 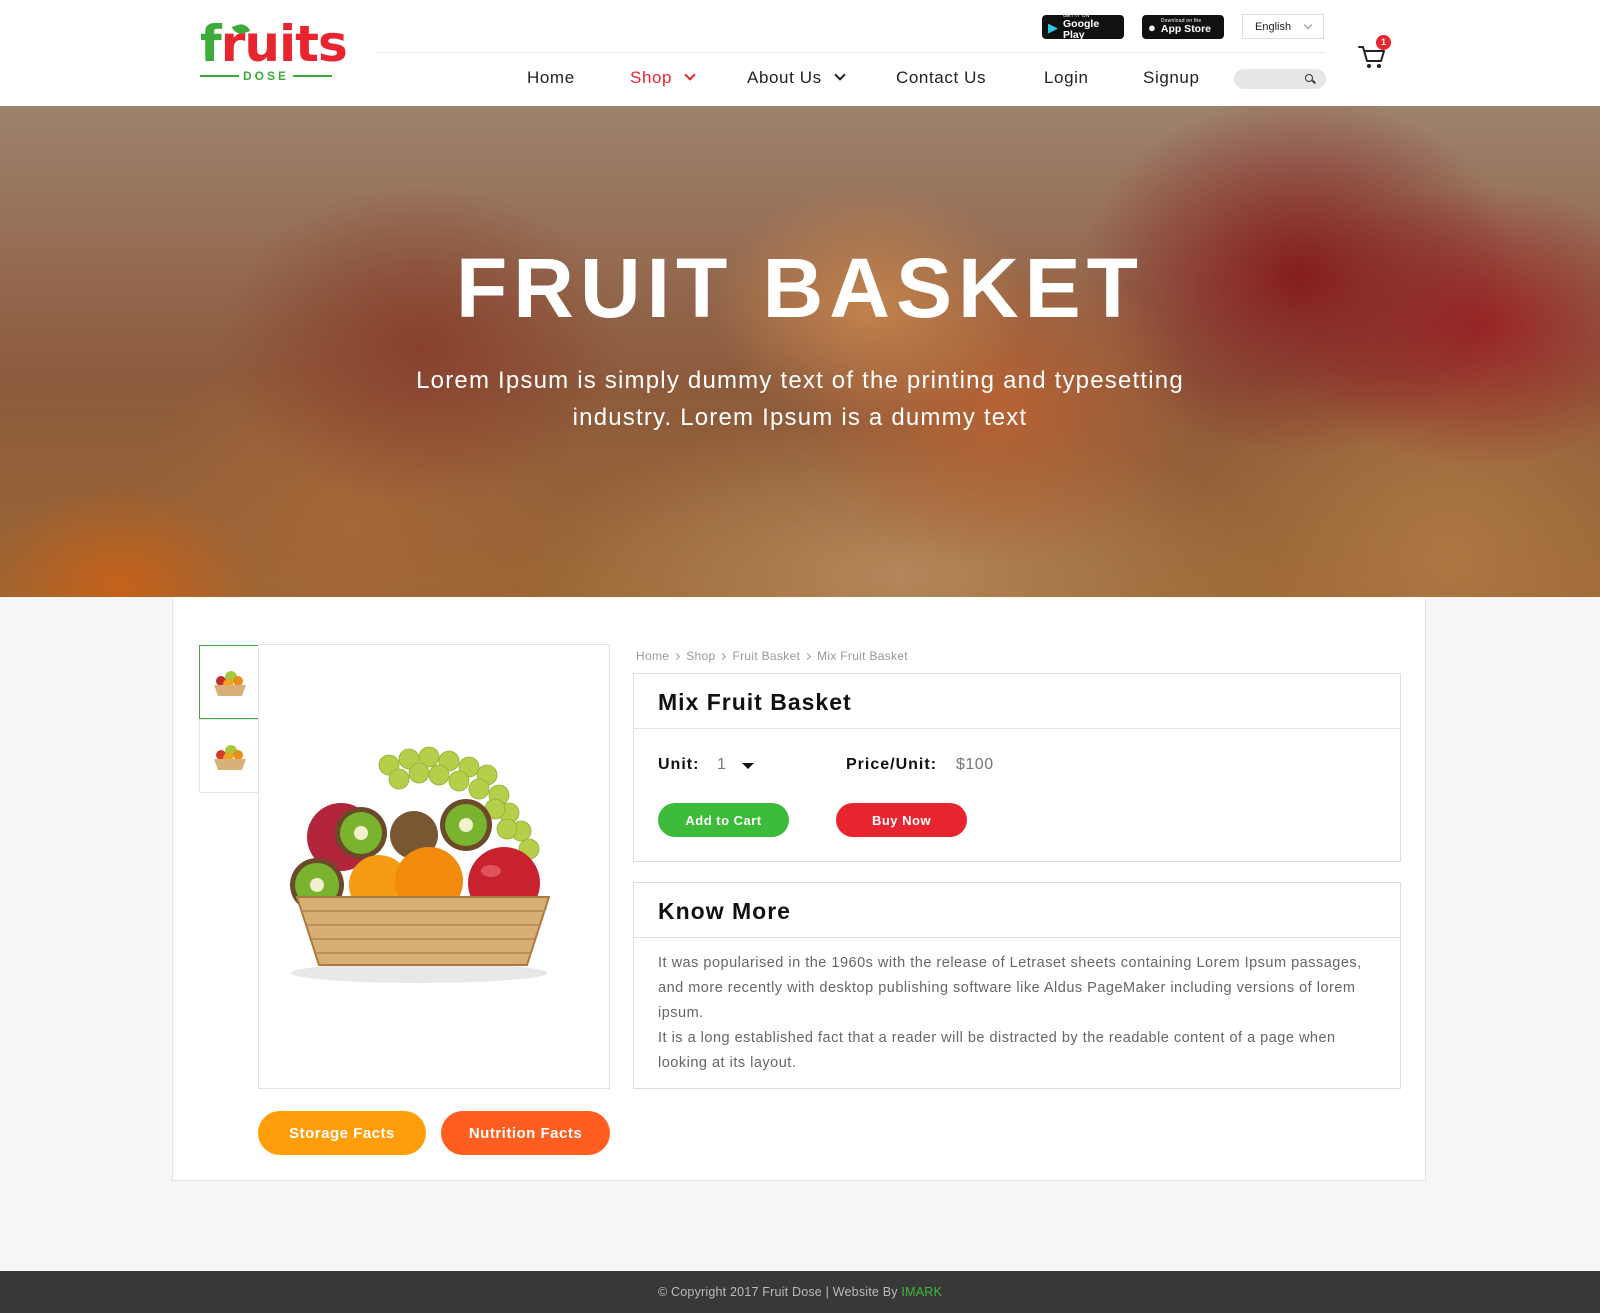 I want to click on price-value: $100, so click(x=975, y=764).